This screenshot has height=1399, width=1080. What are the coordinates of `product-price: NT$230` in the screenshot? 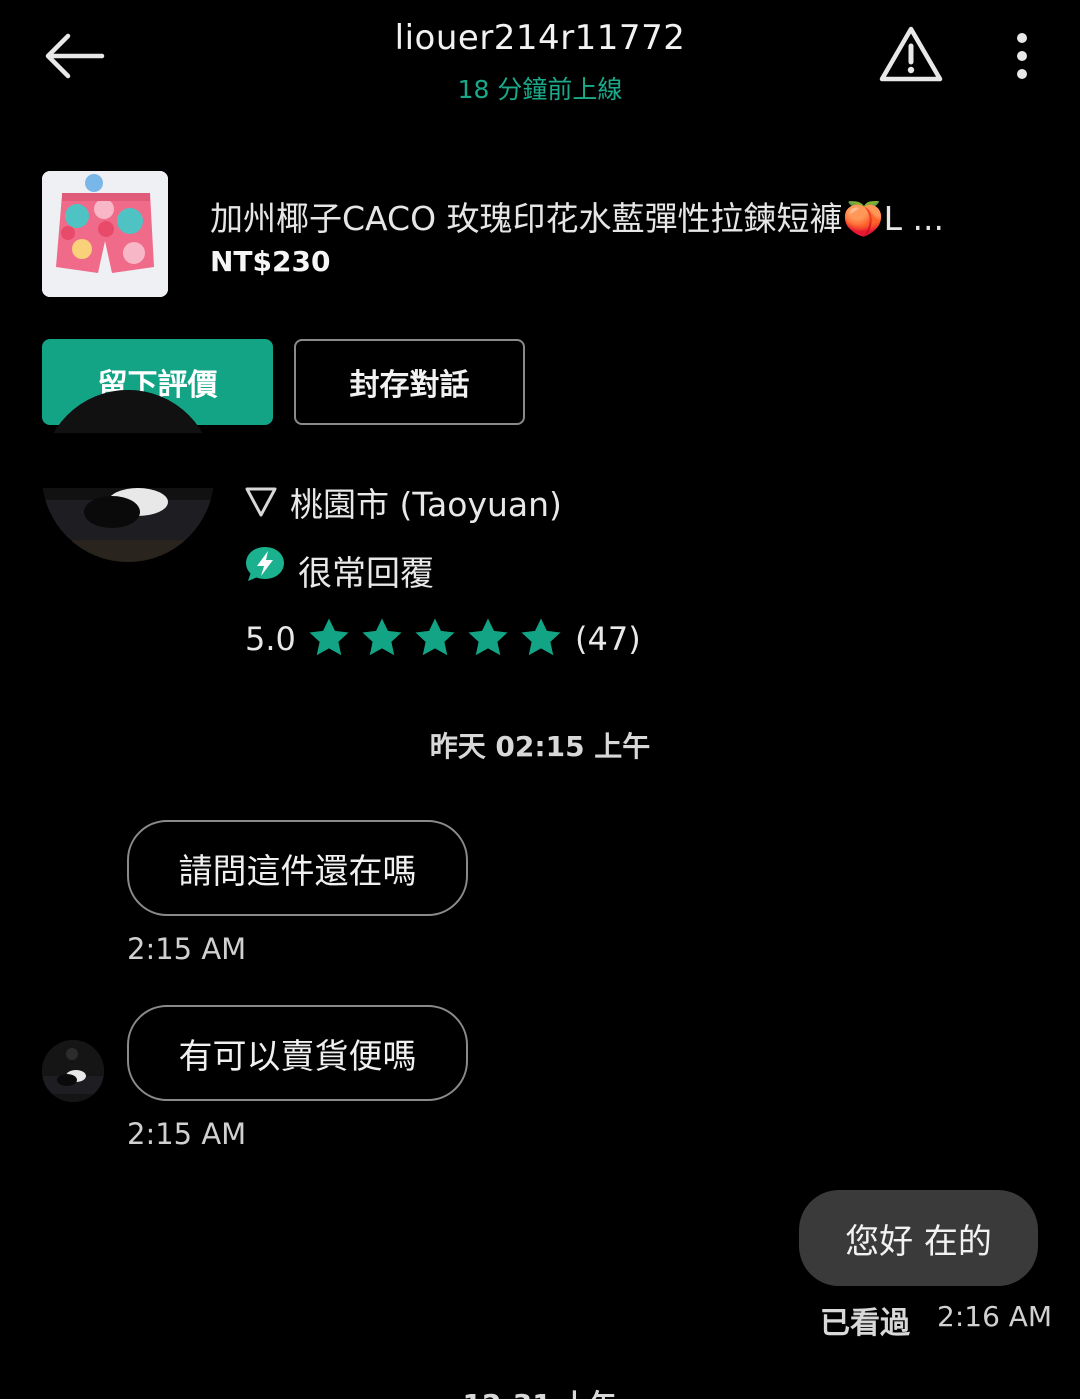 It's located at (270, 261).